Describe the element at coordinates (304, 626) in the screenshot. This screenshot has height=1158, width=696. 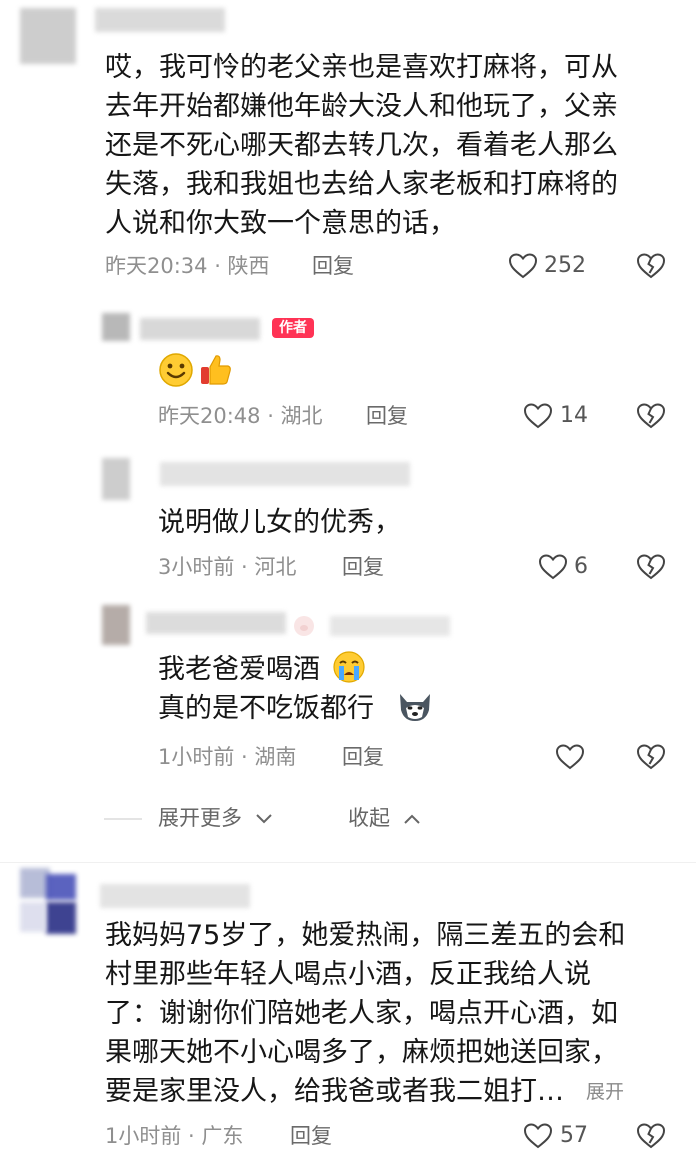
I see `pig-emoji-icon` at that location.